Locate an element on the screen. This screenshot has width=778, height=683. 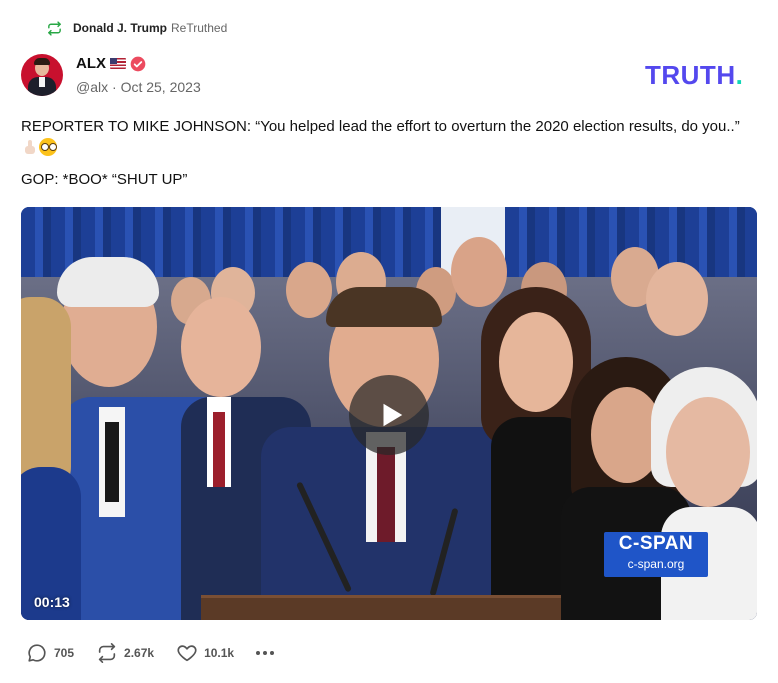
post-actions: 705 2.67k 10.1k is located at coordinates (150, 653).